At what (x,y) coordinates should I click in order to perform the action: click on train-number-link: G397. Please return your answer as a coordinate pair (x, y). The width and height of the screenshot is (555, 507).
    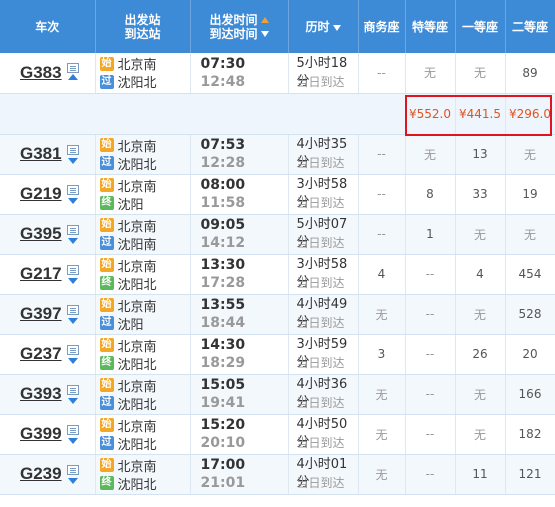
    Looking at the image, I should click on (41, 313).